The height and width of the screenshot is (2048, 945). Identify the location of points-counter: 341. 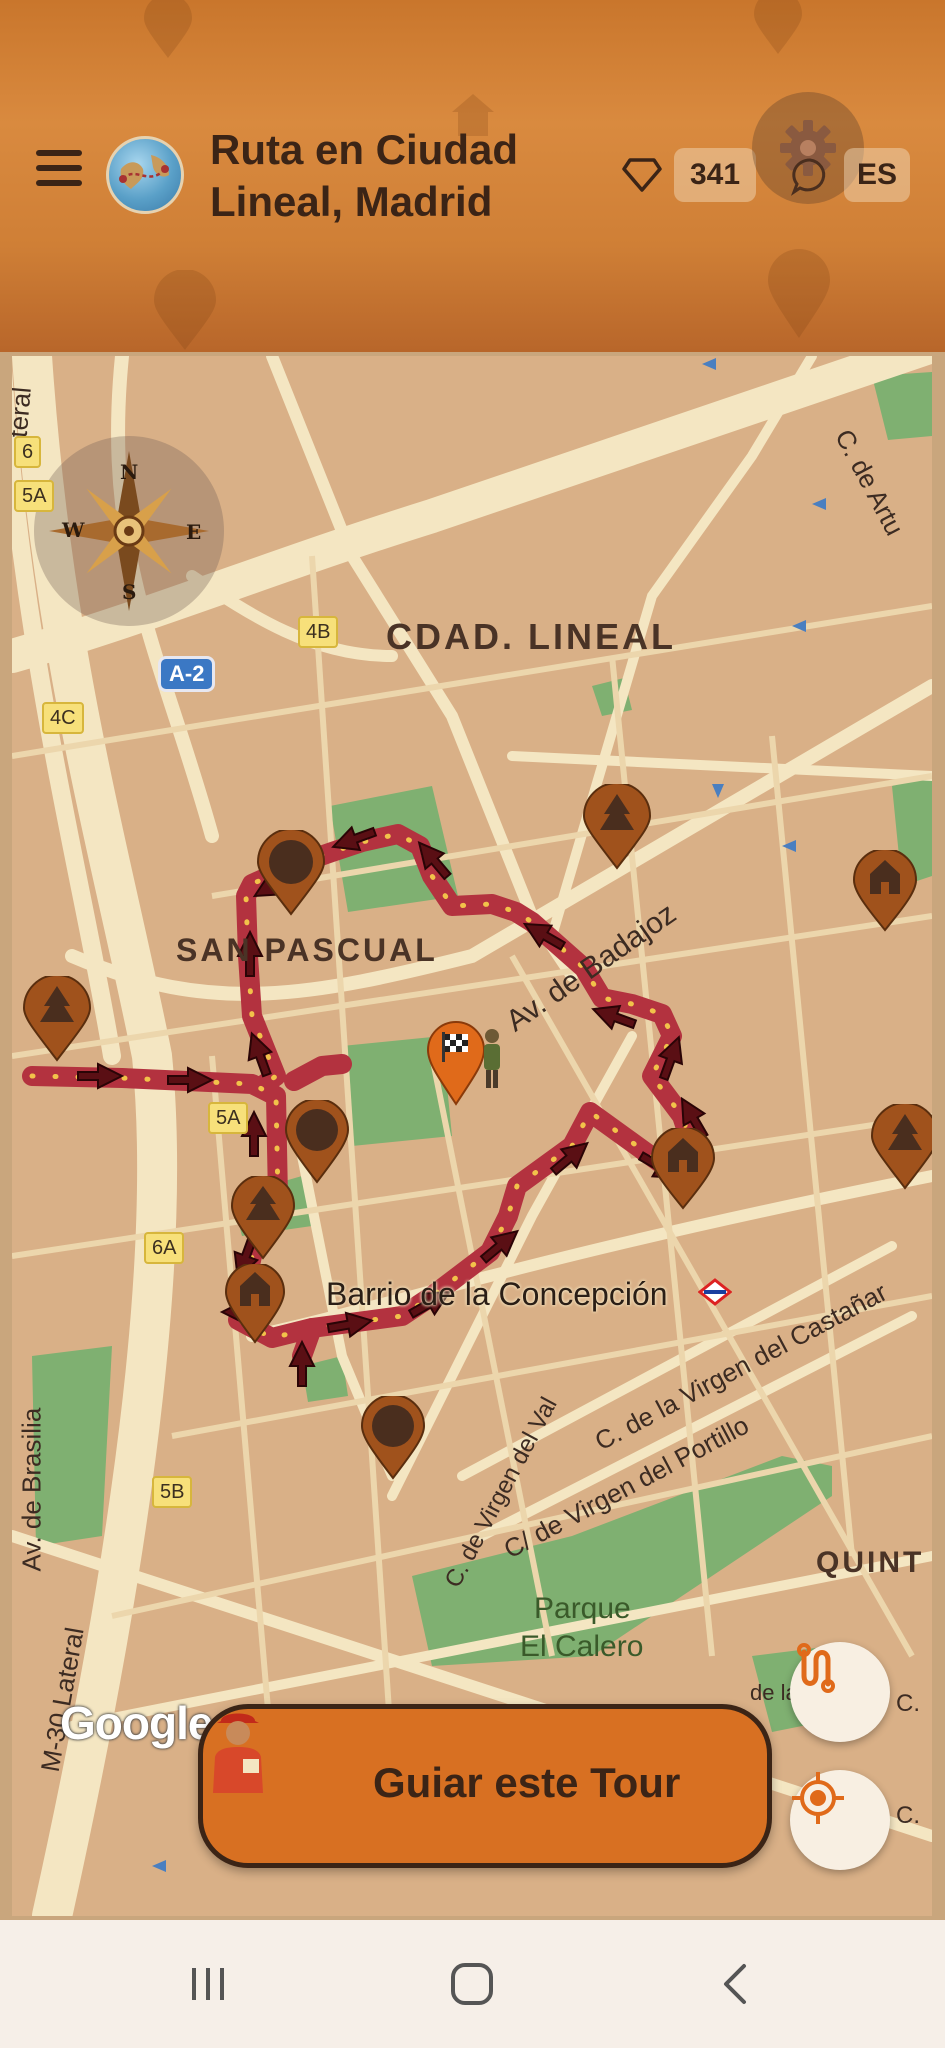
(715, 175).